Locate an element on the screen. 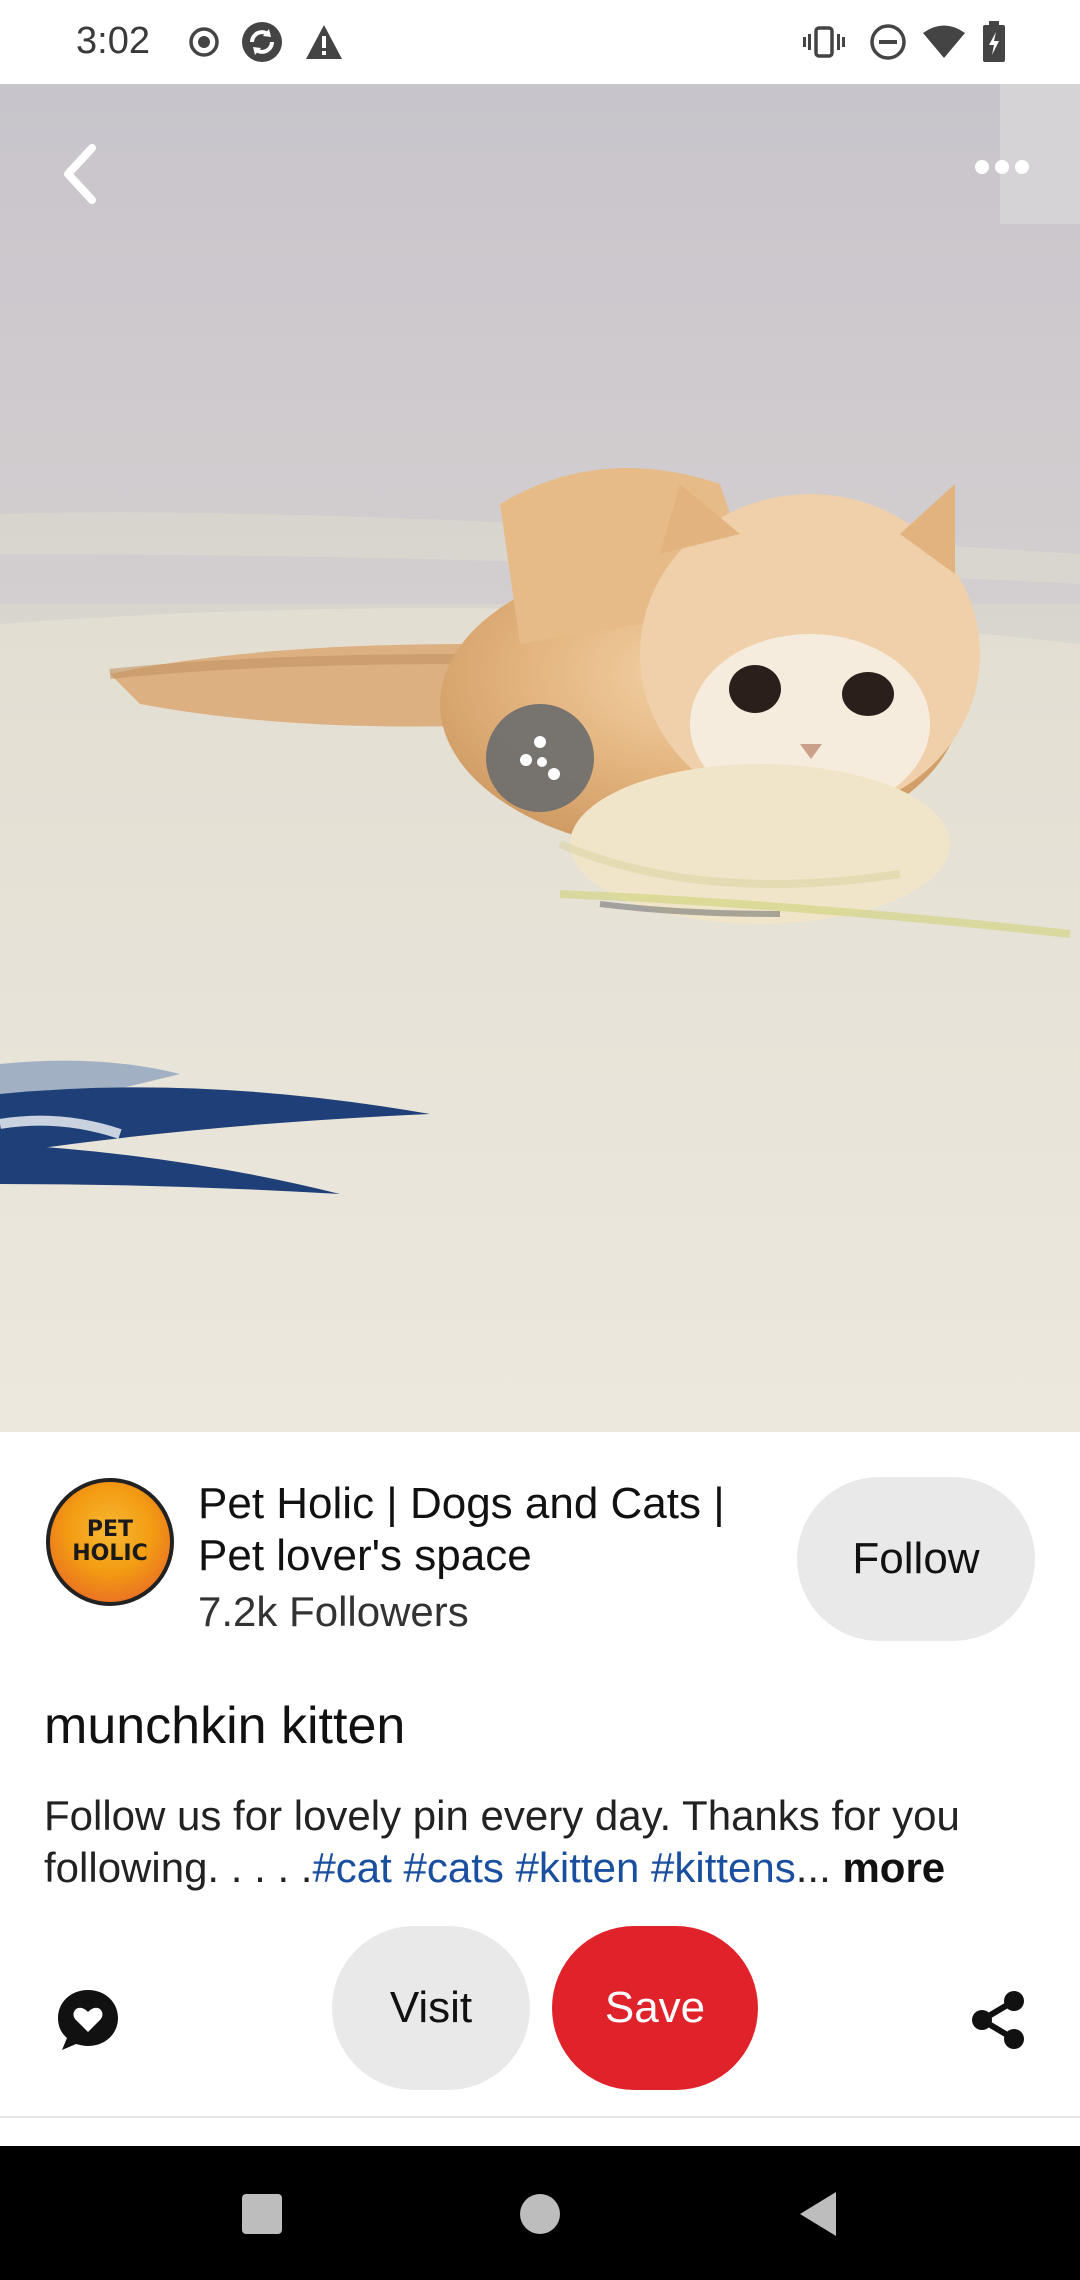 The image size is (1080, 2280). back-triangle-icon is located at coordinates (818, 2214).